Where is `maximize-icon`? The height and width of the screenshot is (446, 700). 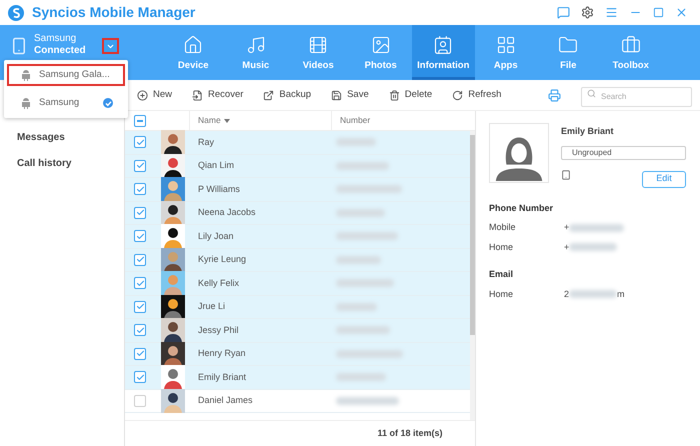
maximize-icon is located at coordinates (658, 12).